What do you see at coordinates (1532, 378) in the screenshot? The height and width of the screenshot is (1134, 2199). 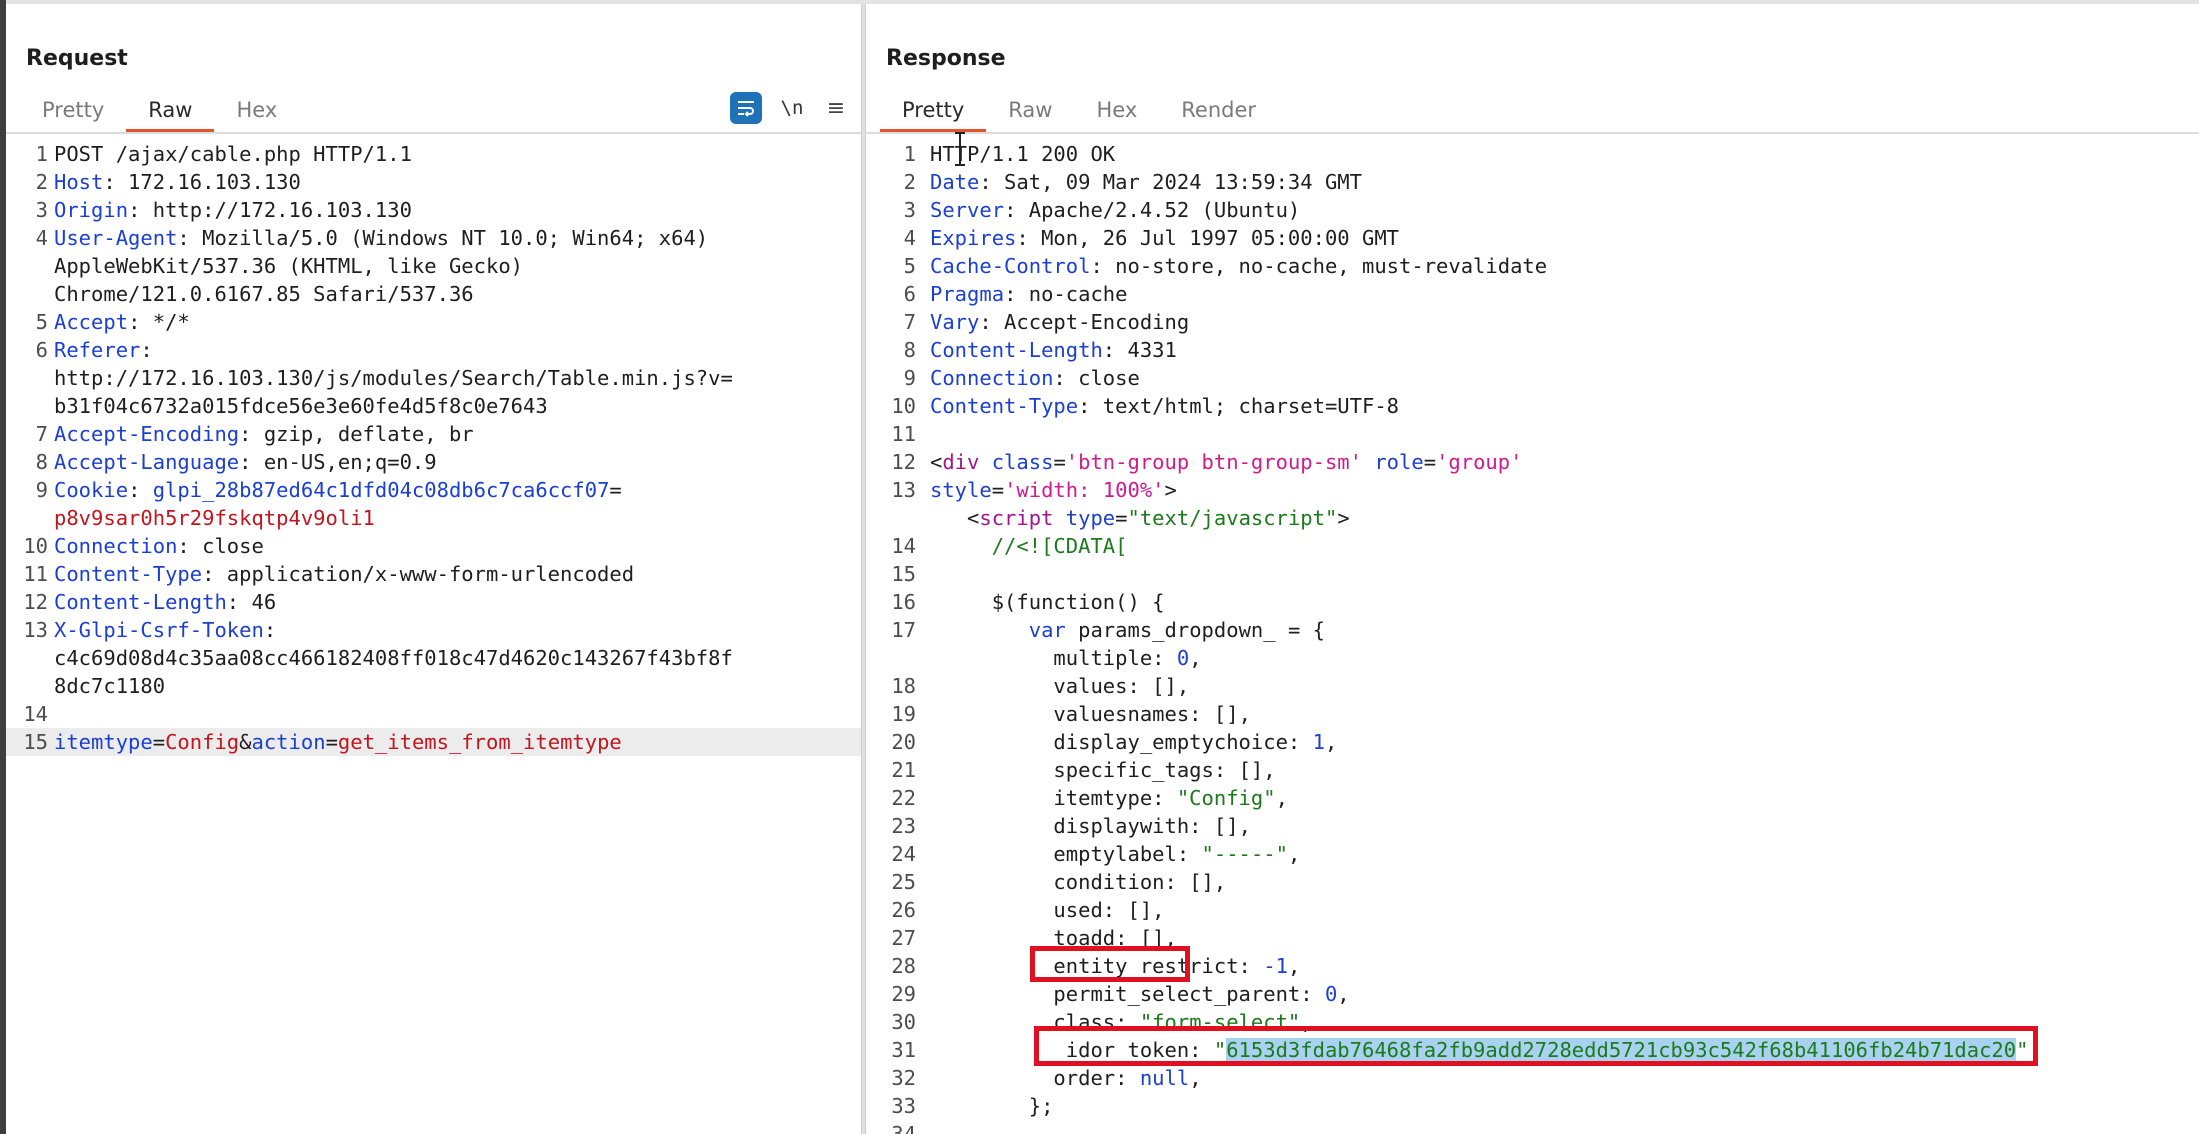 I see `response-line: 9 Connection: close` at bounding box center [1532, 378].